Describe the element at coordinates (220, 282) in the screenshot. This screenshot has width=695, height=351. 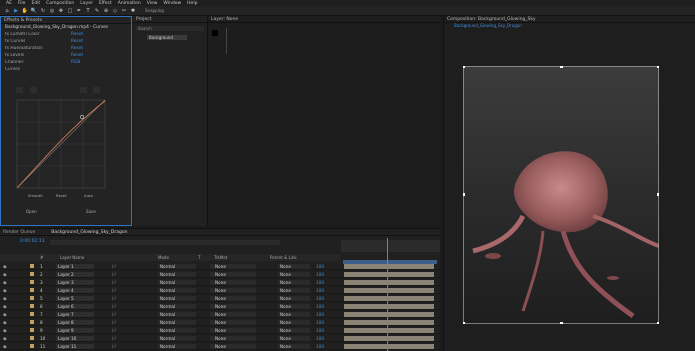
I see `timeline-row: ◉ 3 Layer 3 / ⁄ Normal None None 100` at that location.